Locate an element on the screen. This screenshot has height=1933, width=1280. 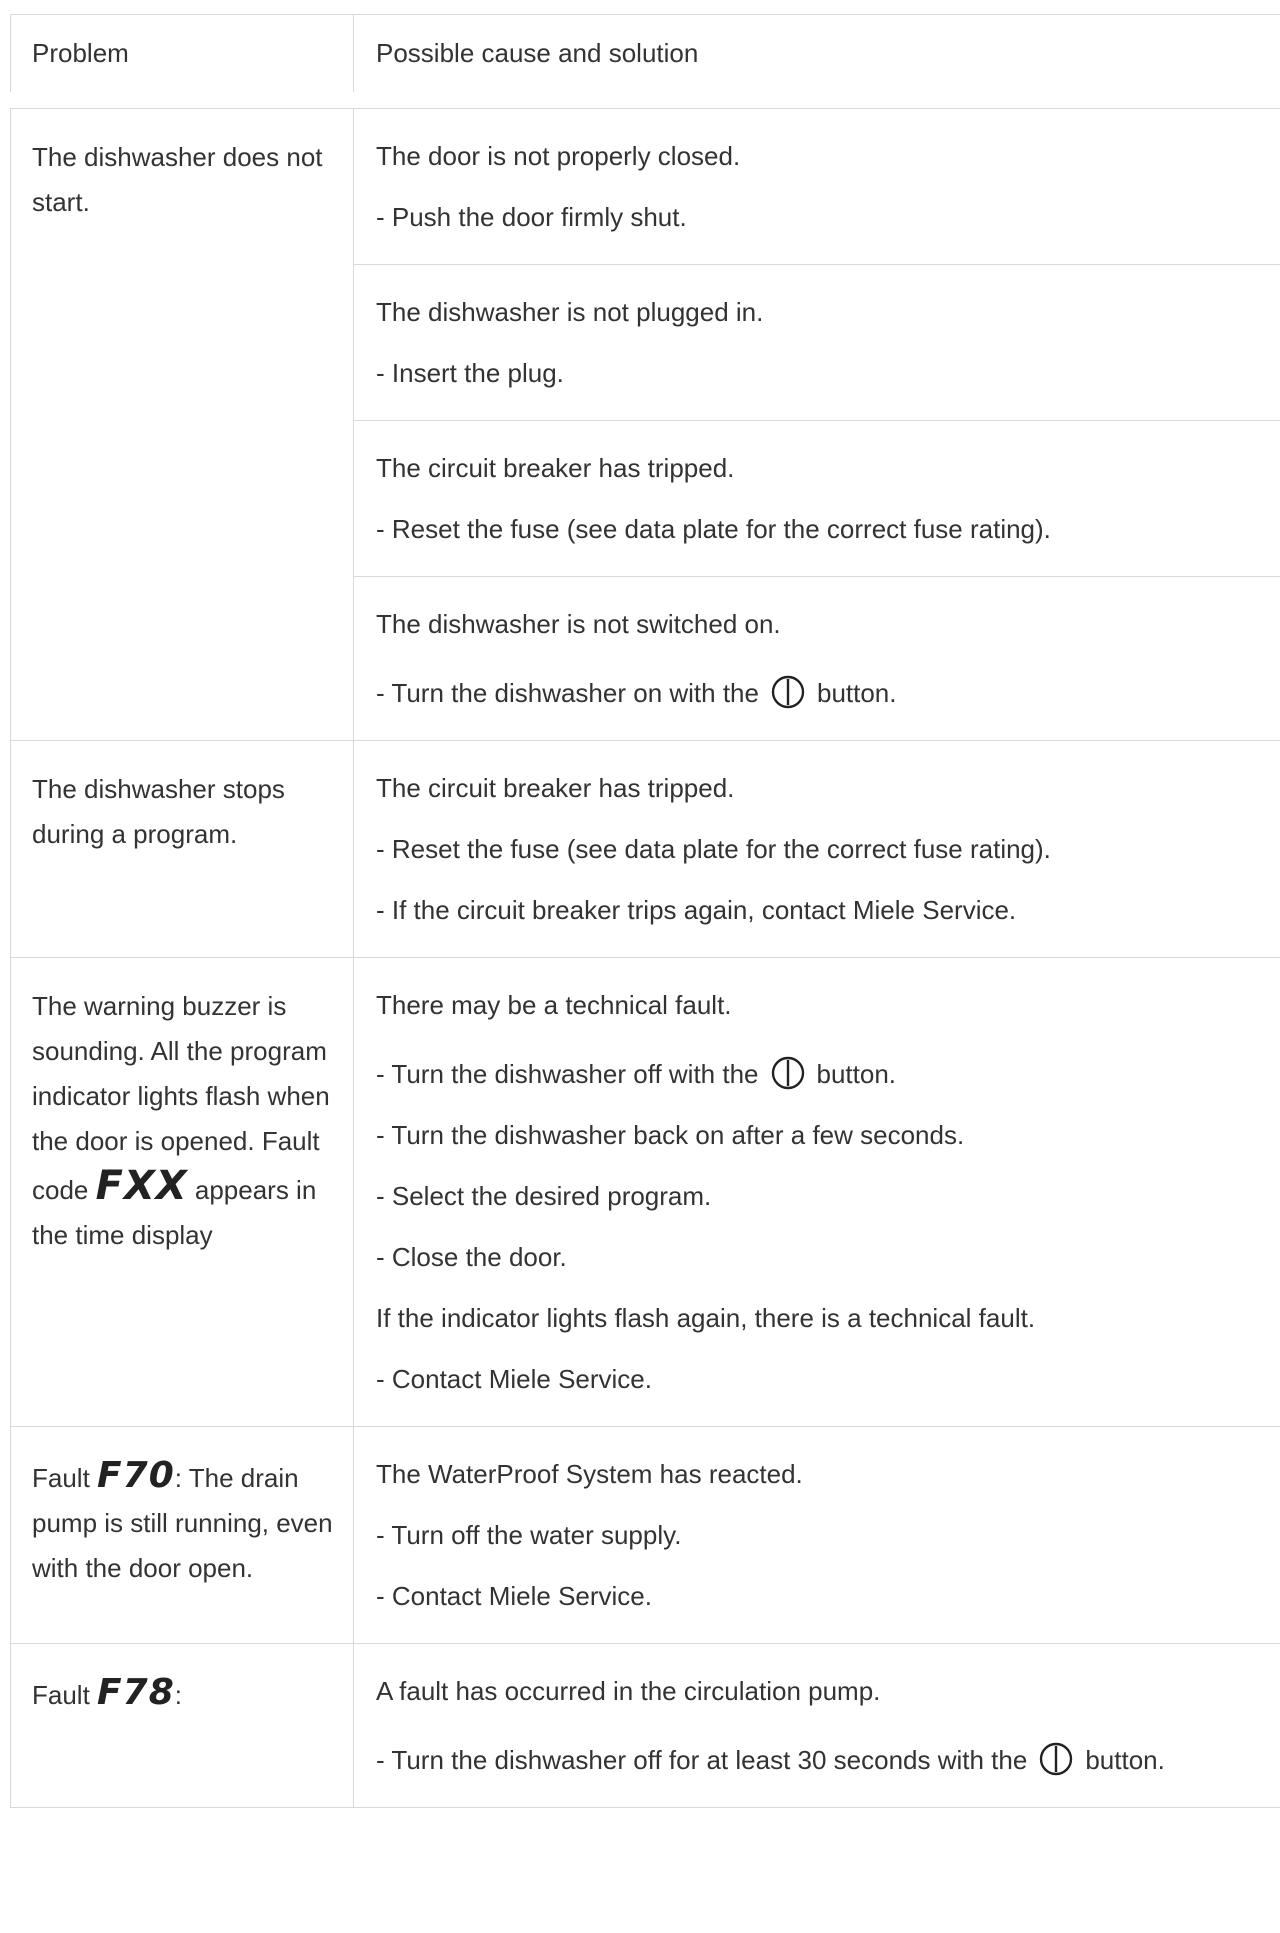
step-text: - Insert the plug. is located at coordinates (470, 373).